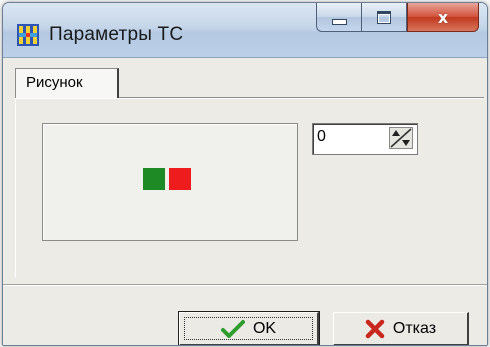  I want to click on cross-icon, so click(375, 329).